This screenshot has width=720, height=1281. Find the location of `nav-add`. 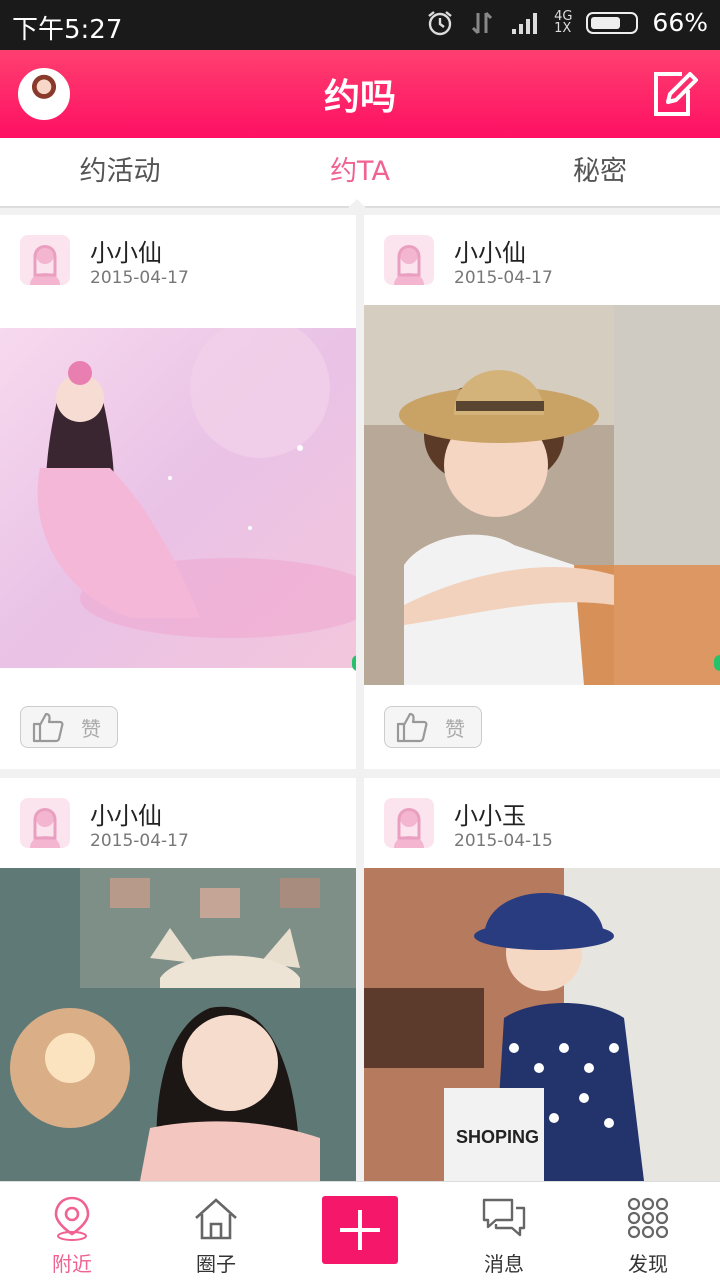

nav-add is located at coordinates (360, 1231).